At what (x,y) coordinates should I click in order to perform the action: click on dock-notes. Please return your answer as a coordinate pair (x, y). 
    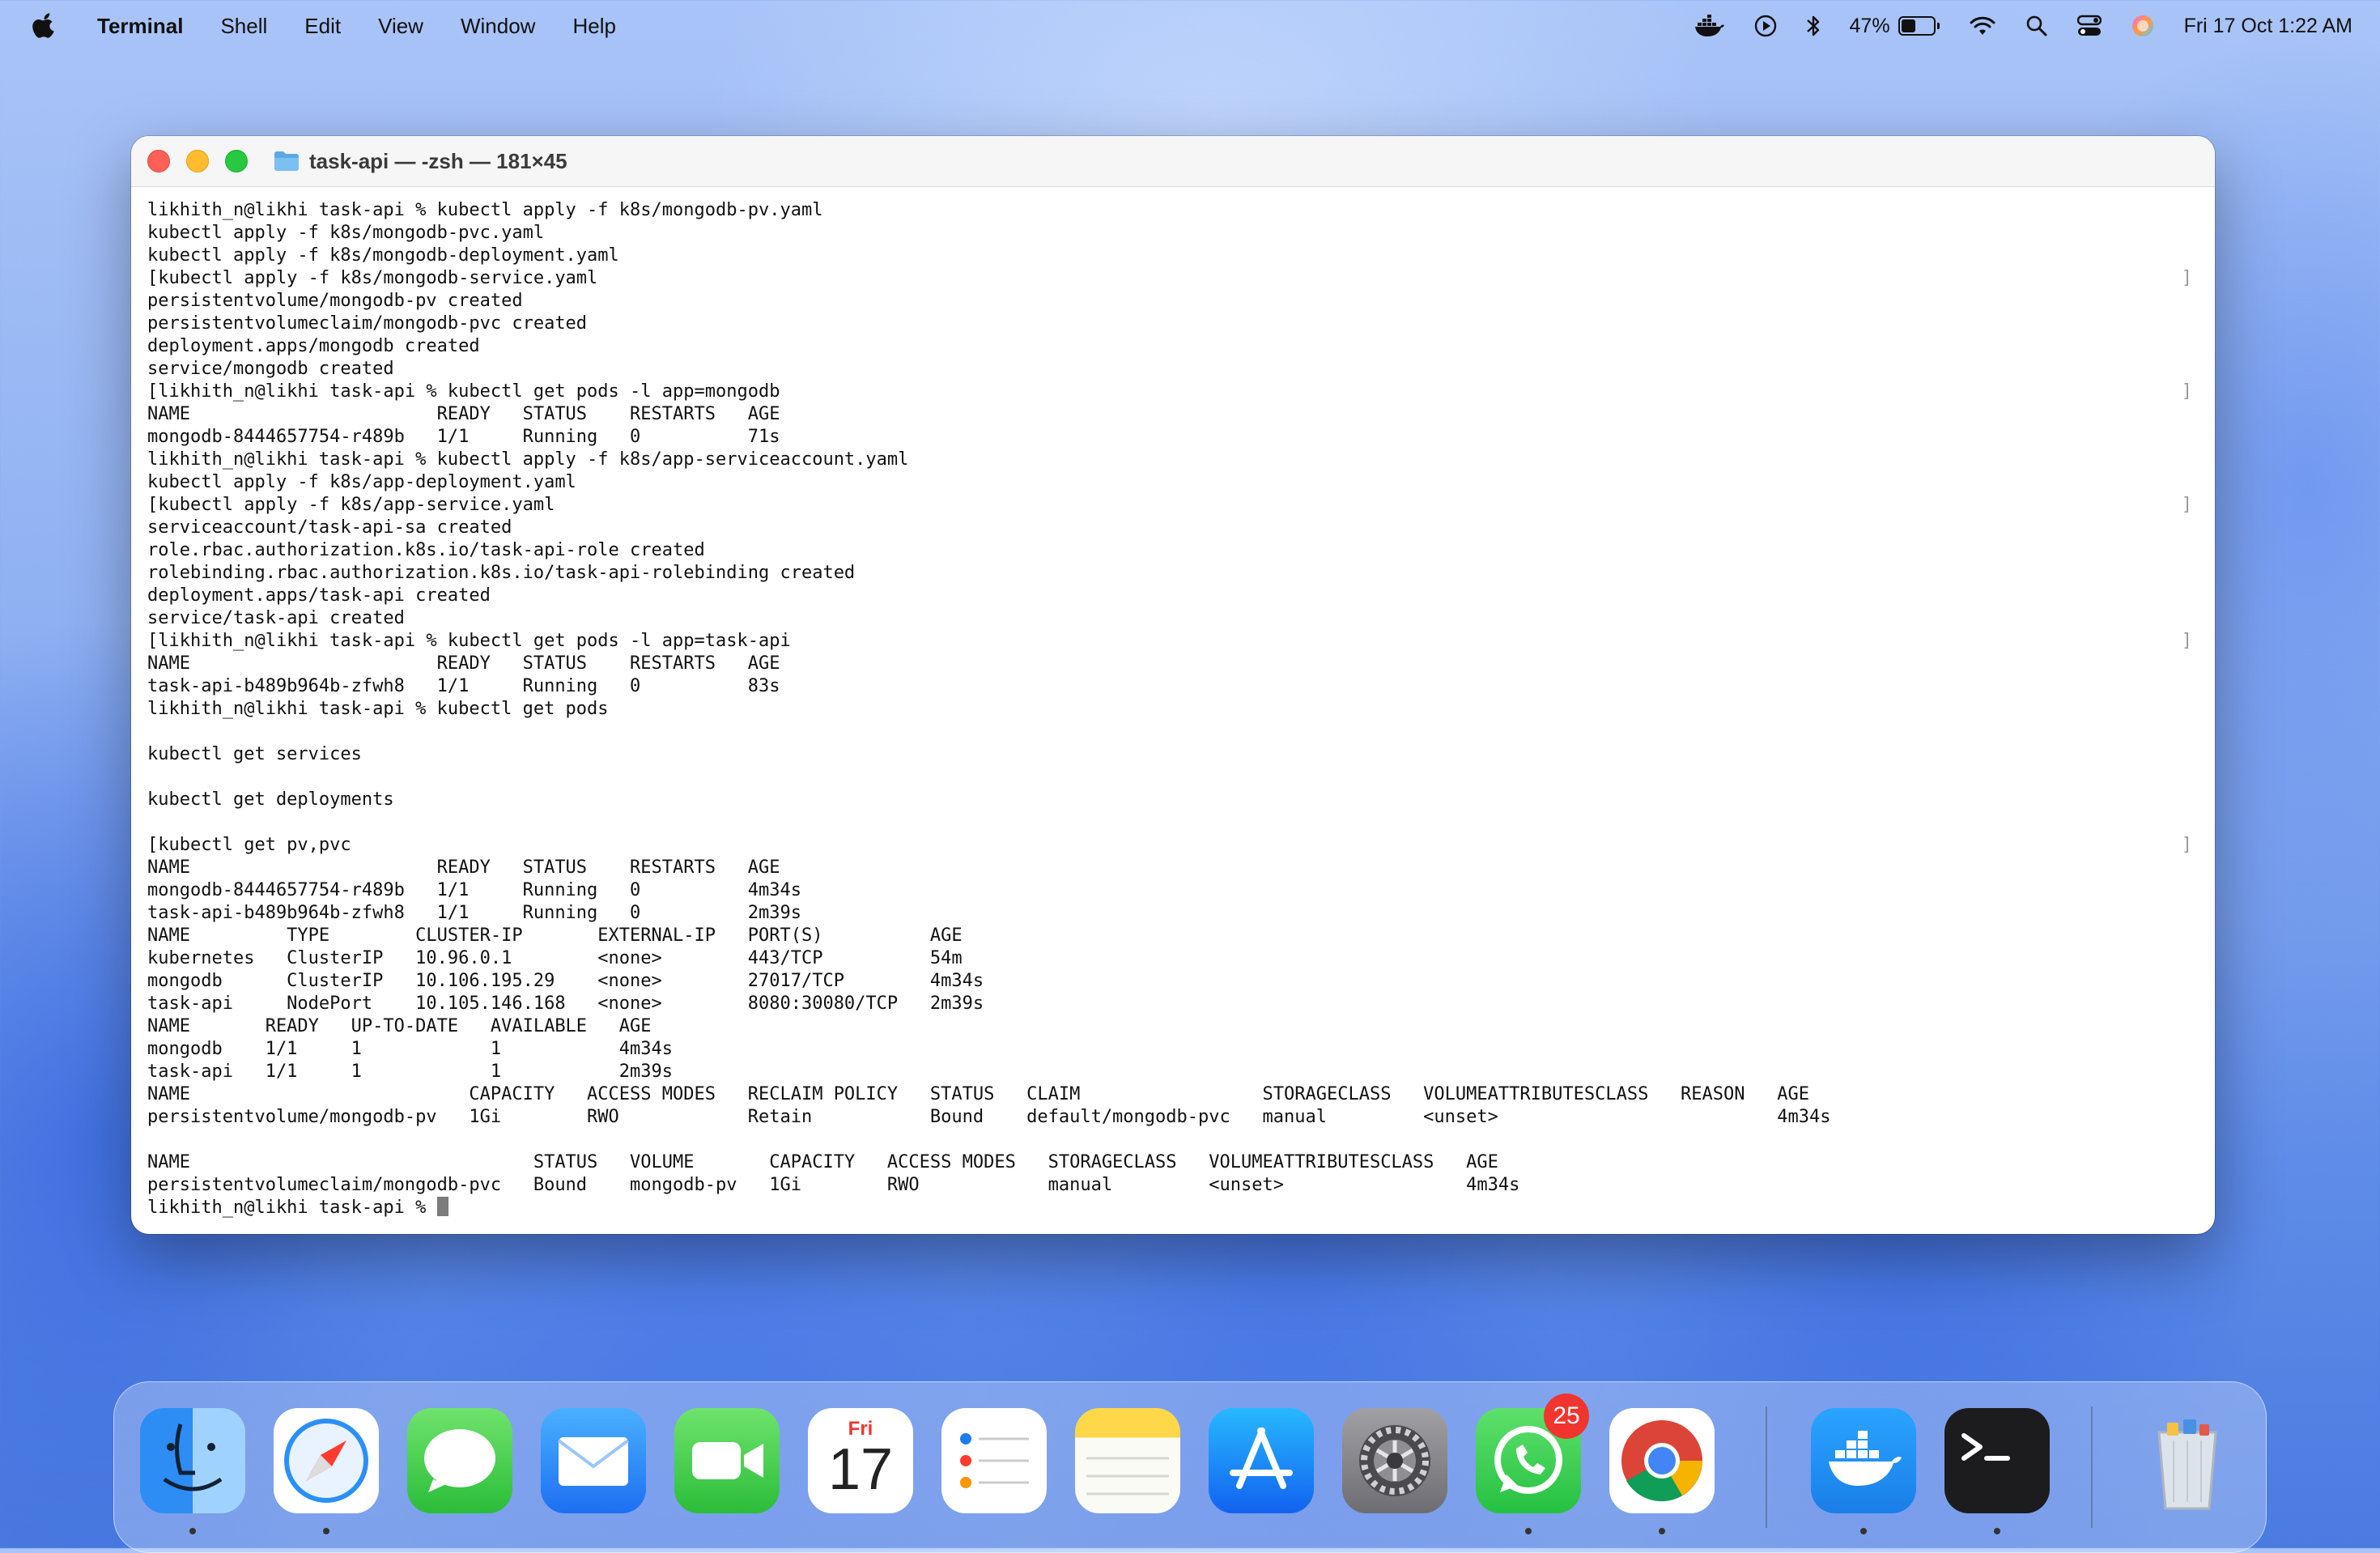
    Looking at the image, I should click on (1127, 1460).